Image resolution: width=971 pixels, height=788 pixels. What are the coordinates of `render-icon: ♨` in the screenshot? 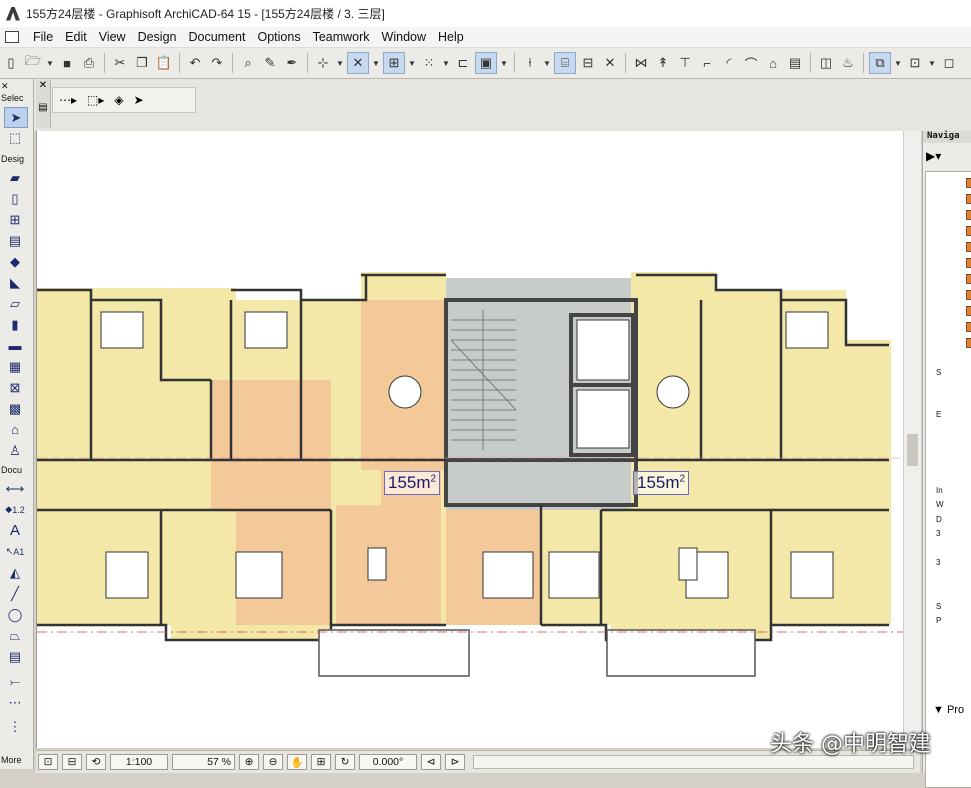 It's located at (848, 63).